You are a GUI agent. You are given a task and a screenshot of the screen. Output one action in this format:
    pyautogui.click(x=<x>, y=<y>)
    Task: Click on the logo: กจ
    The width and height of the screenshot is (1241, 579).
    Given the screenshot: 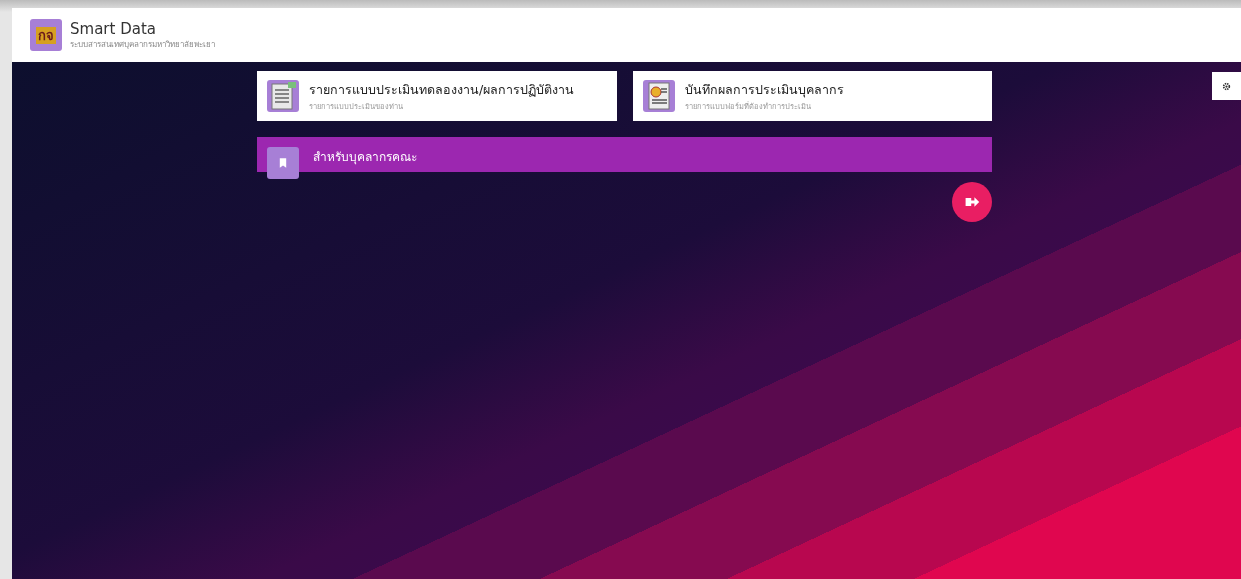 What is the action you would take?
    pyautogui.click(x=46, y=35)
    